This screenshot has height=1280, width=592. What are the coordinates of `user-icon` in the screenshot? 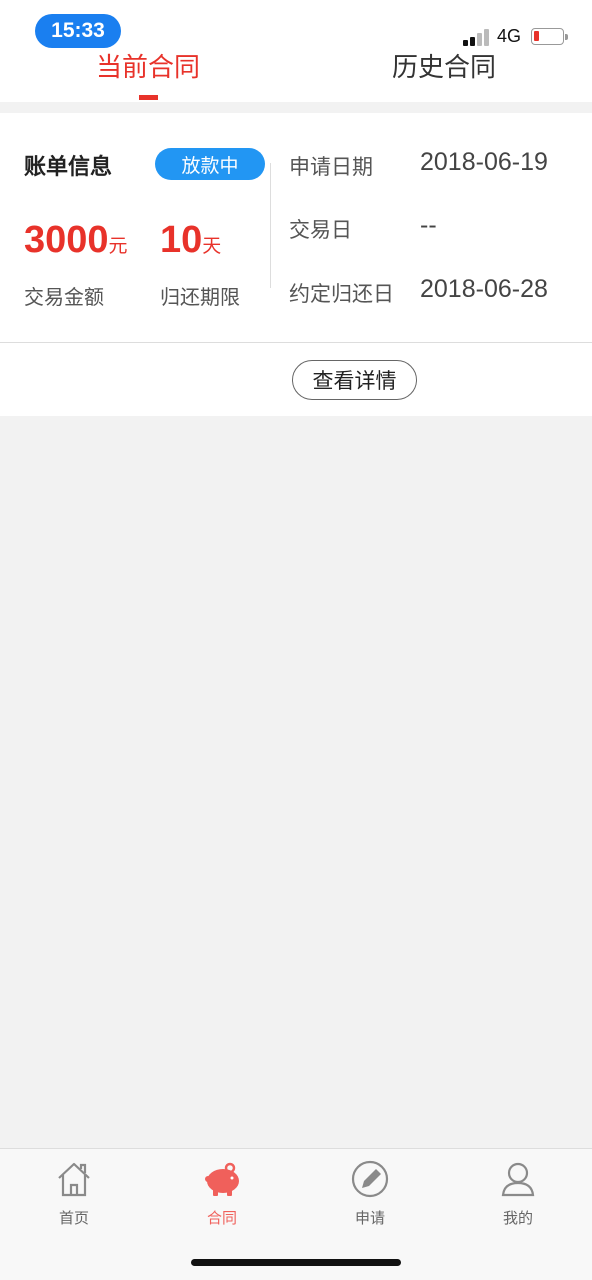 It's located at (518, 1179).